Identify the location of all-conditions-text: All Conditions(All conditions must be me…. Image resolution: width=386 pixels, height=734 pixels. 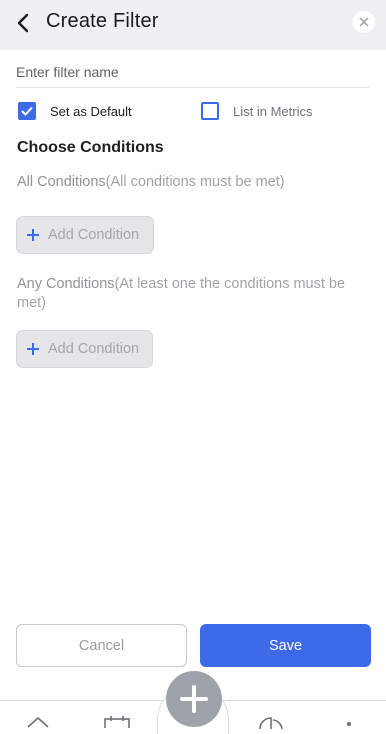
(192, 182).